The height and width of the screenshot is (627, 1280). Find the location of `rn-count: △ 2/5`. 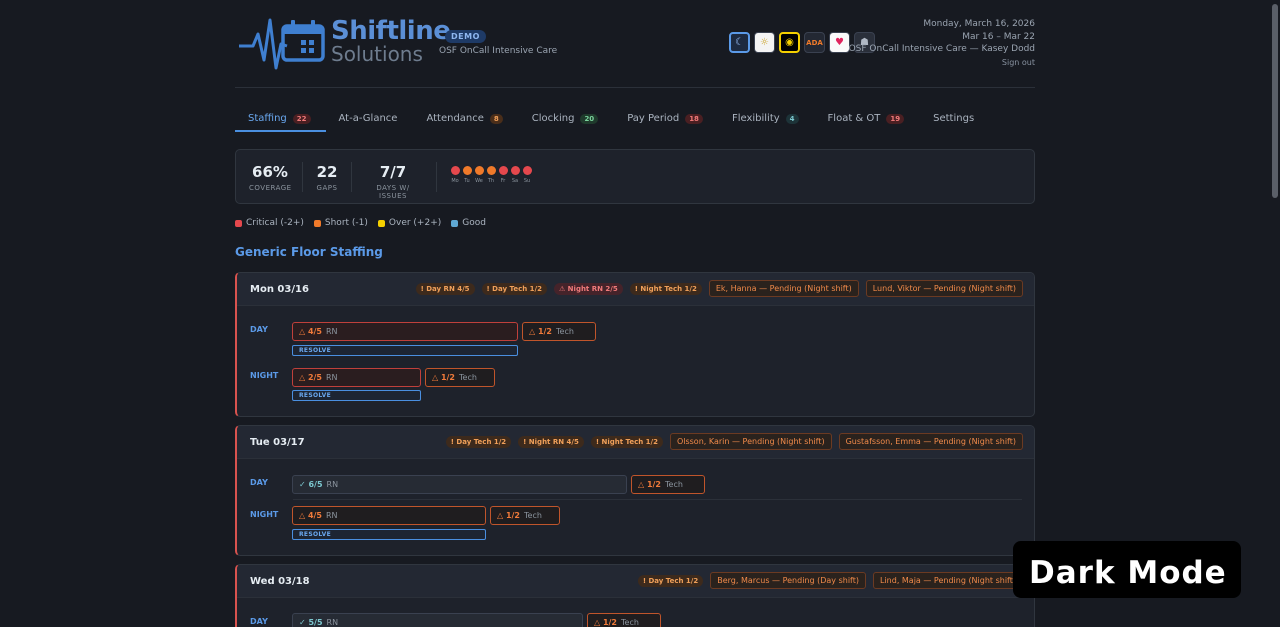

rn-count: △ 2/5 is located at coordinates (310, 377).